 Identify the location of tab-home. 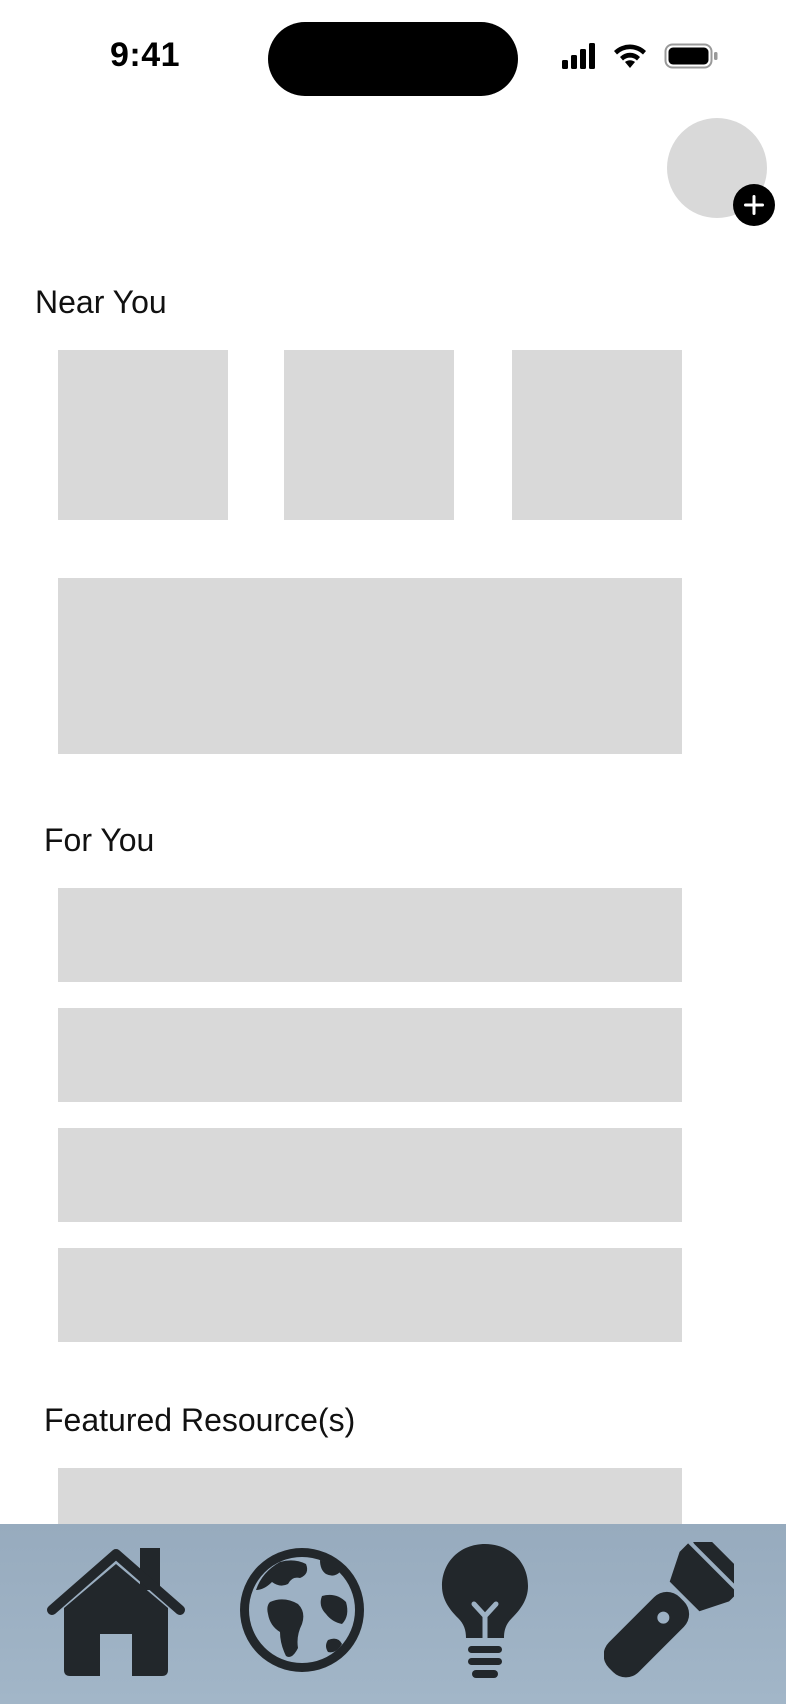
(116, 1614).